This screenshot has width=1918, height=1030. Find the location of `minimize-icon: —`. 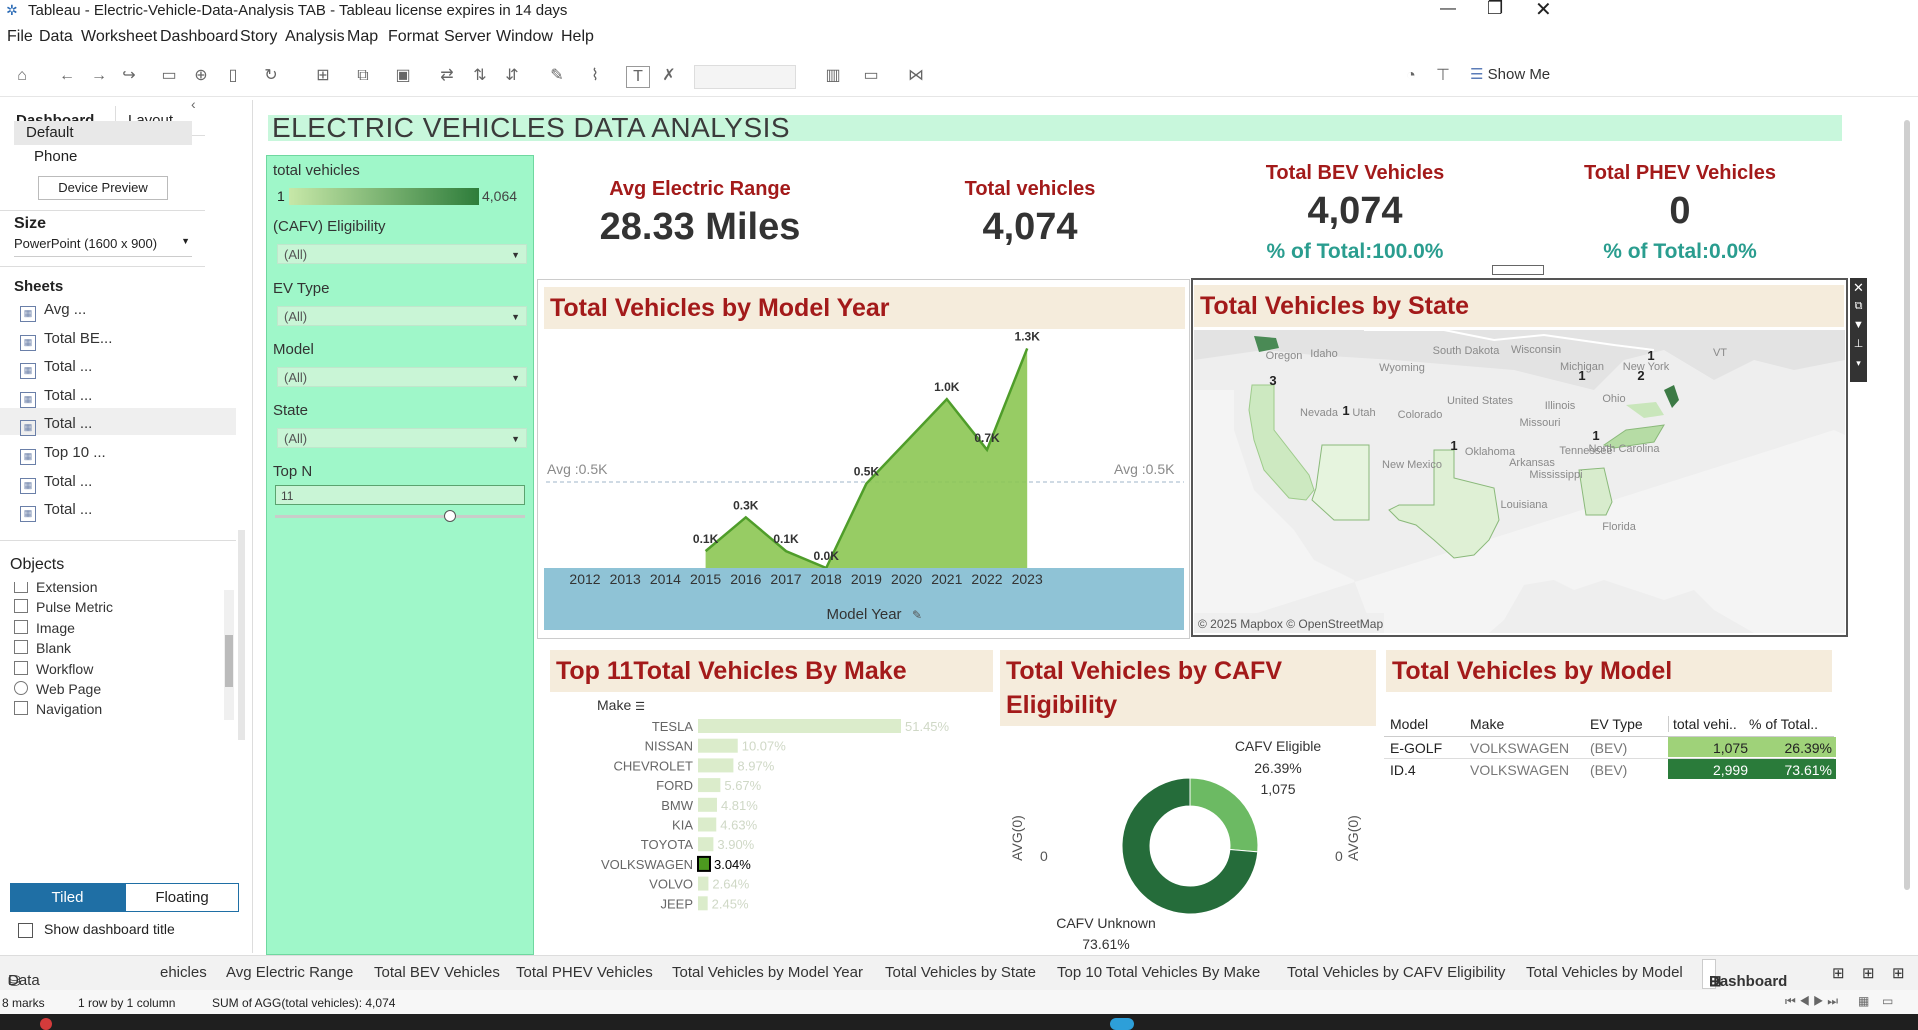

minimize-icon: — is located at coordinates (1448, 9).